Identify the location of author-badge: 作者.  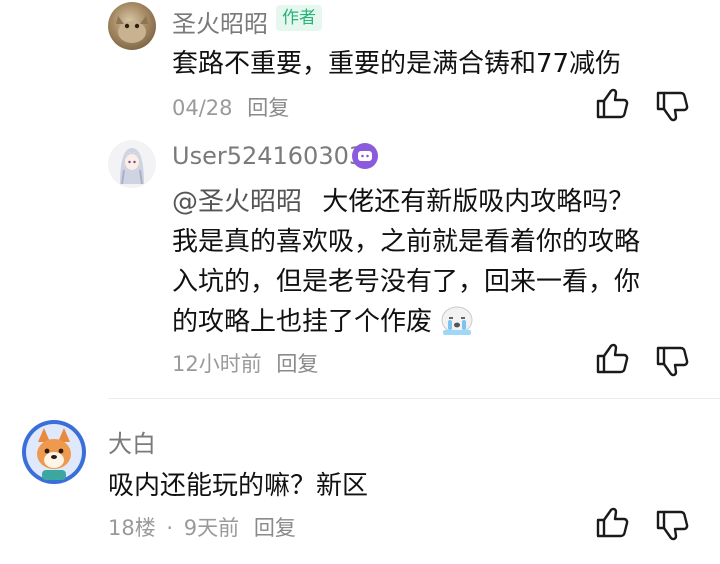
(299, 18).